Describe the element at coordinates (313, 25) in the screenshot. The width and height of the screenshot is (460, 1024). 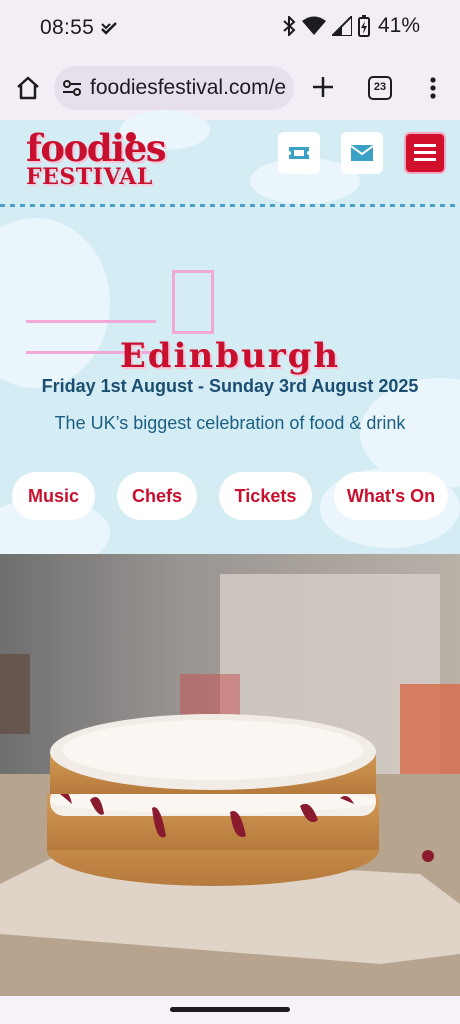
I see `wifi-icon` at that location.